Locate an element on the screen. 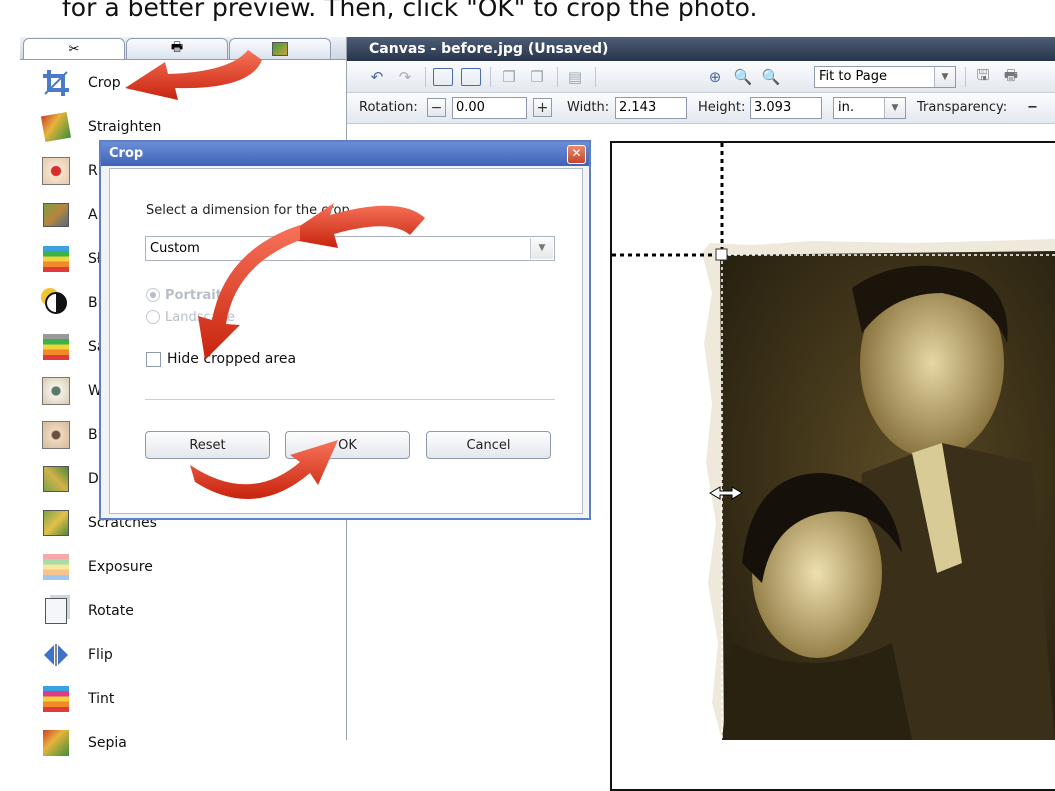 Image resolution: width=1055 pixels, height=791 pixels. tab-image is located at coordinates (280, 48).